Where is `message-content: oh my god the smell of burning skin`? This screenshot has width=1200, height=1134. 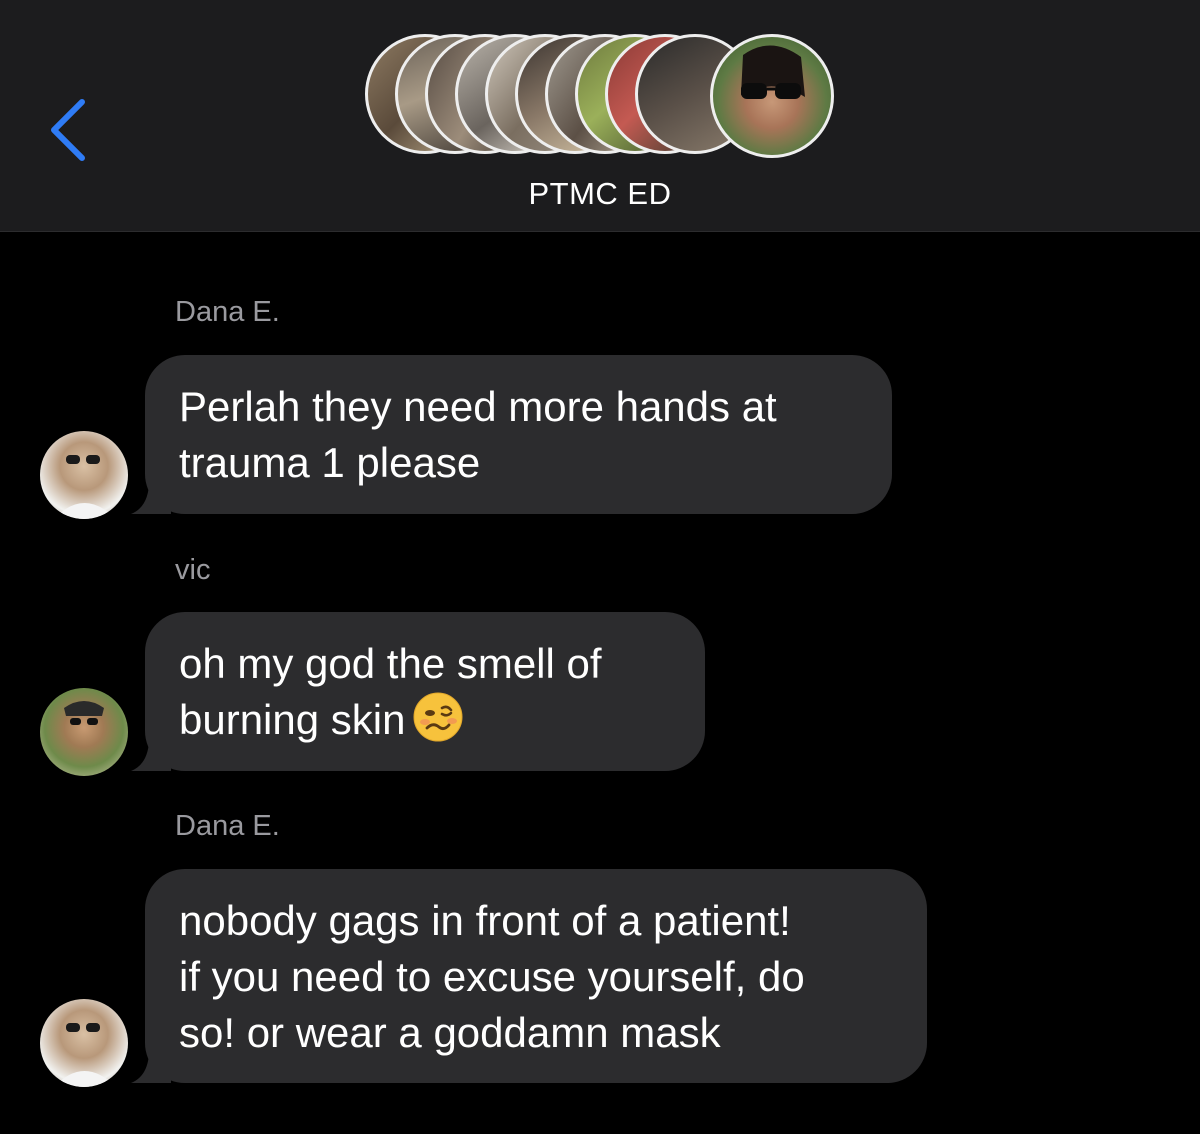 message-content: oh my god the smell of burning skin is located at coordinates (425, 692).